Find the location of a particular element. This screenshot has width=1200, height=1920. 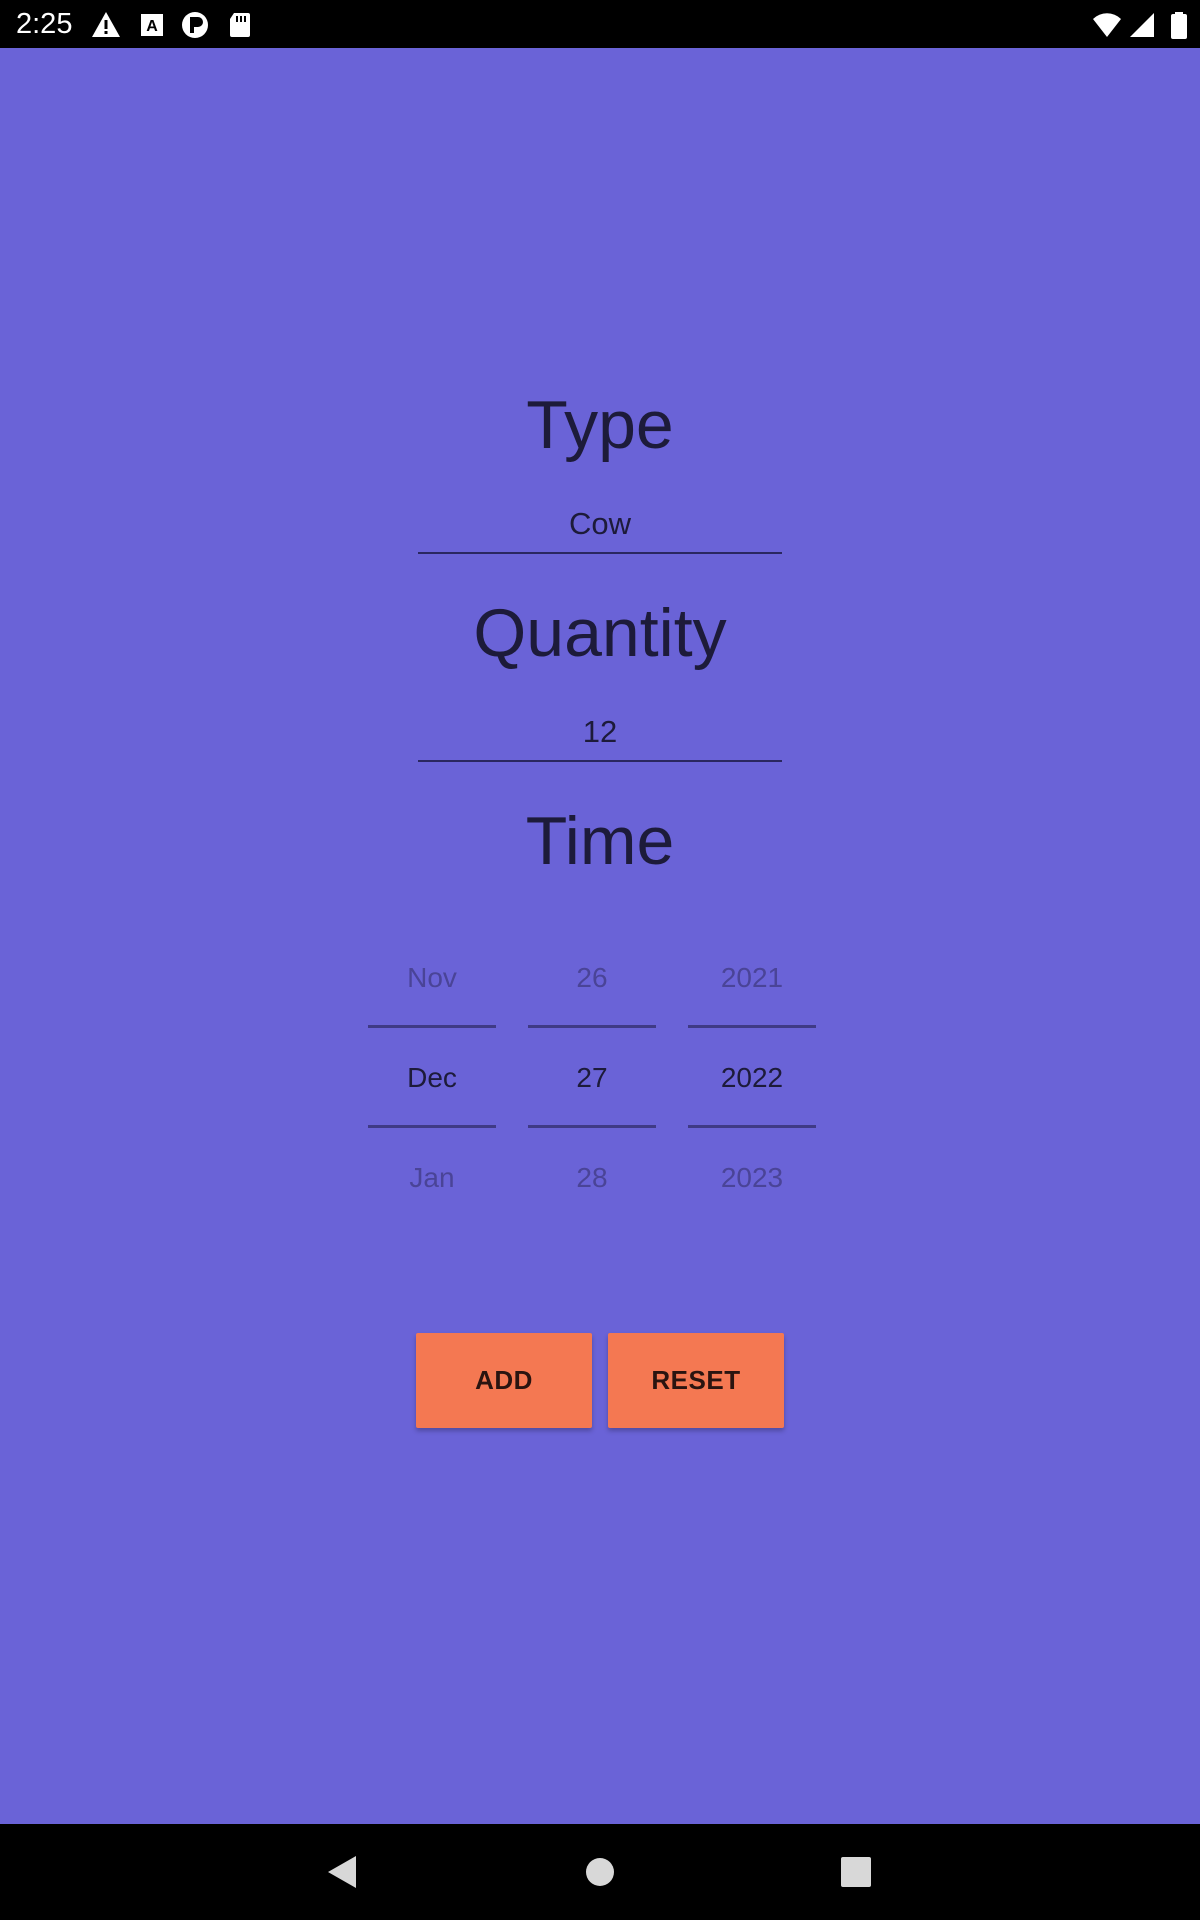

status-time: 2:25 is located at coordinates (44, 24).